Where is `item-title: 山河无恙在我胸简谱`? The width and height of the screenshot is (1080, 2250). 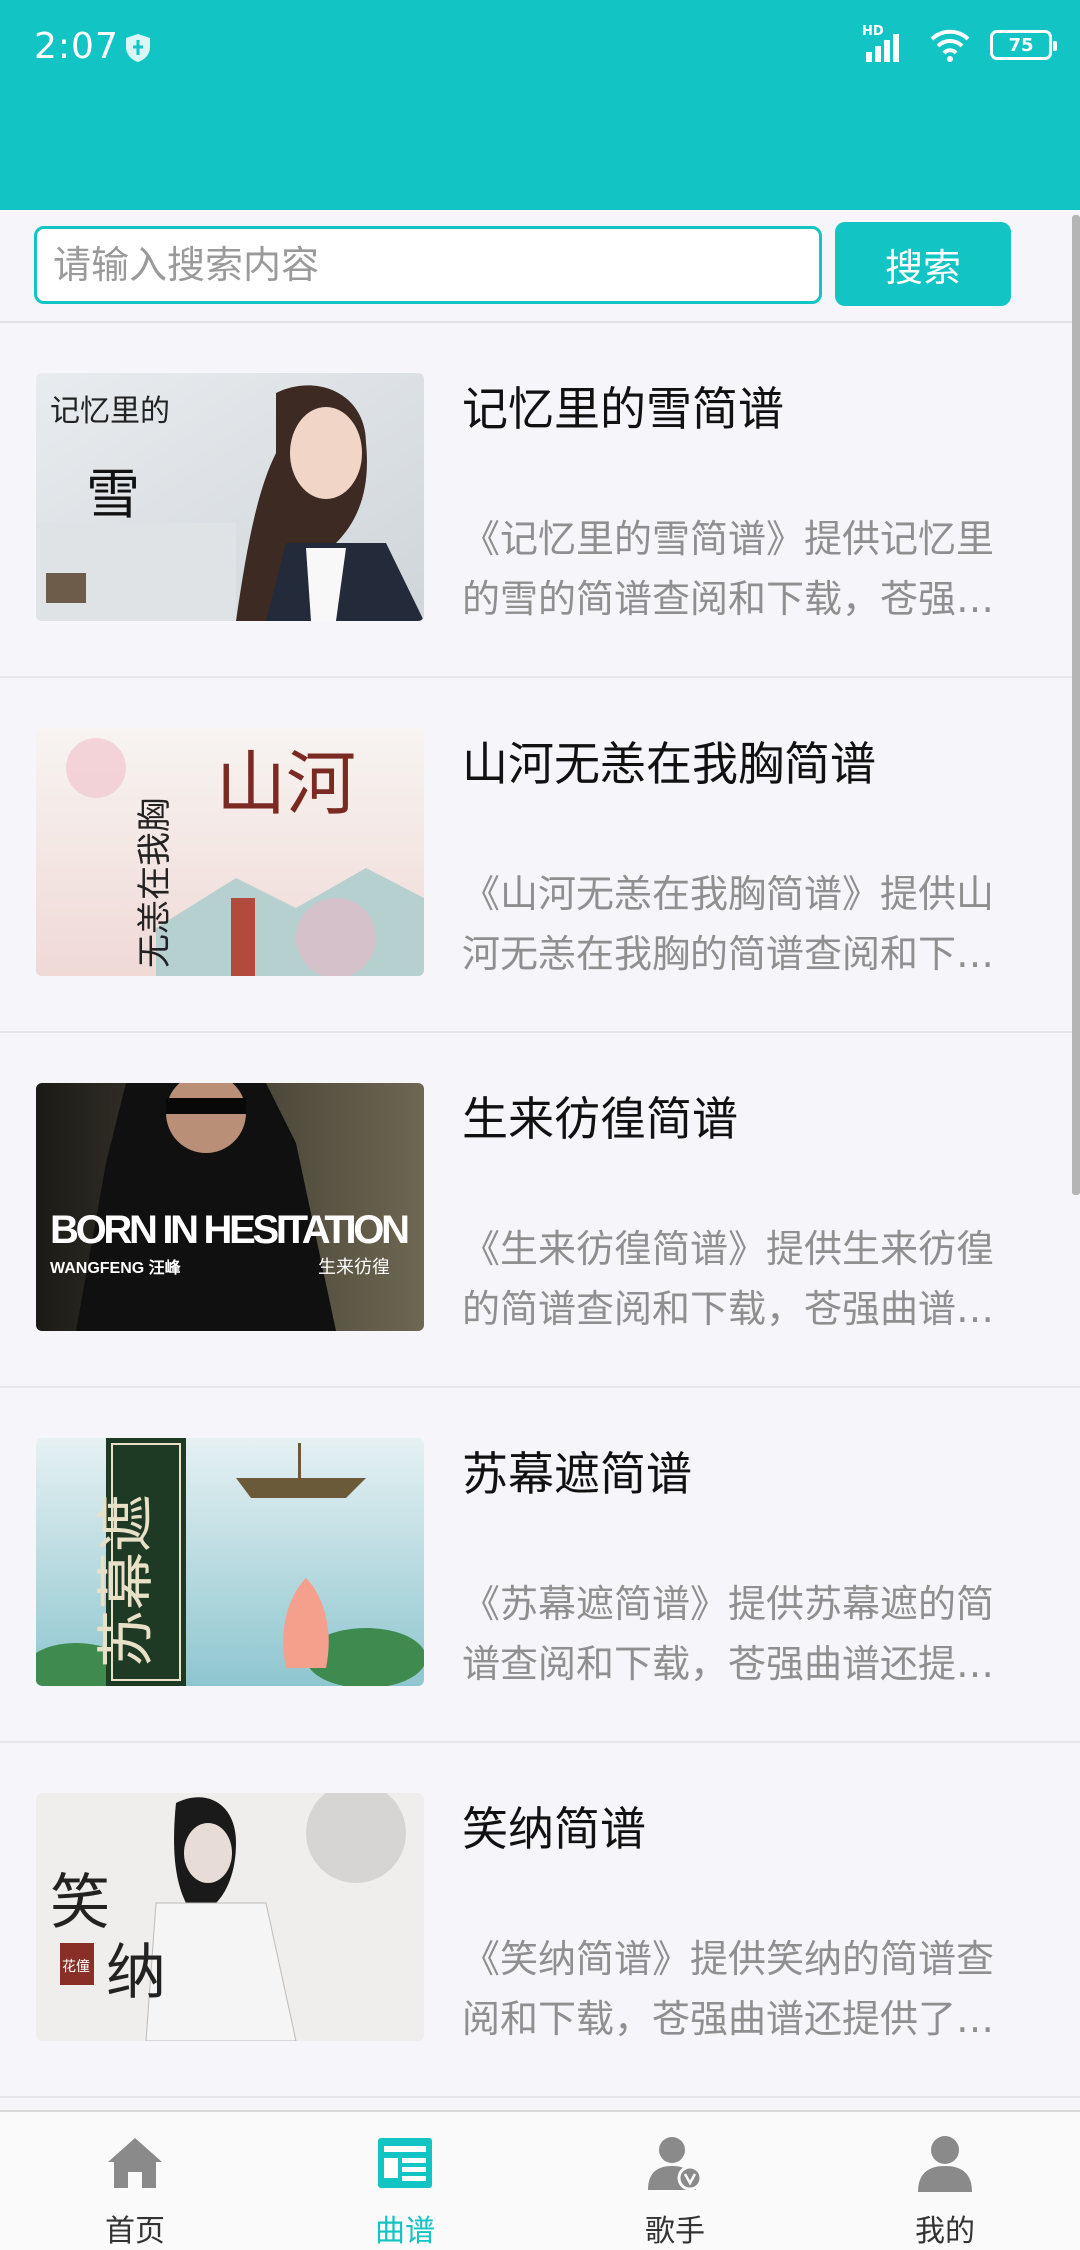
item-title: 山河无恙在我胸简谱 is located at coordinates (669, 764).